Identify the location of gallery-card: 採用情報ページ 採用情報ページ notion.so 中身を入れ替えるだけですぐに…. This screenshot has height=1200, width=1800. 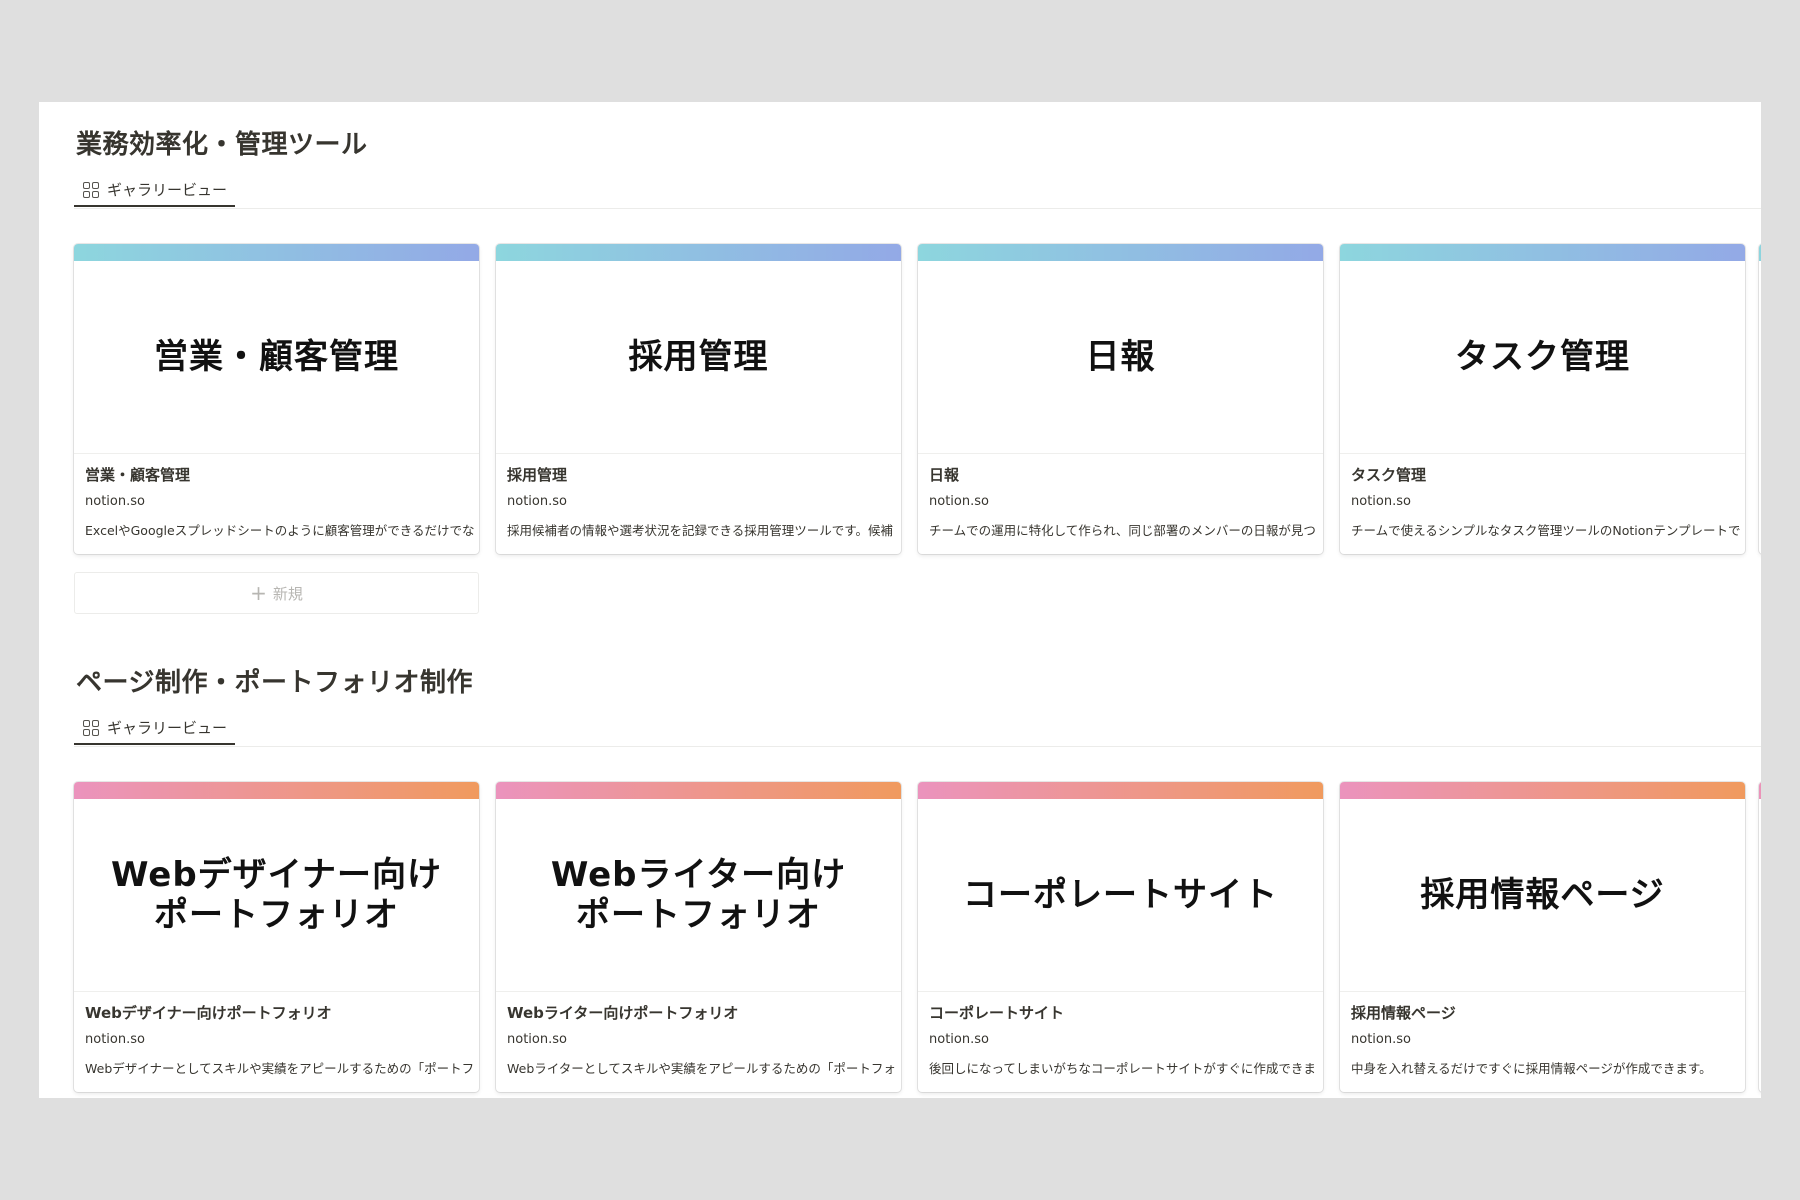
(1542, 937).